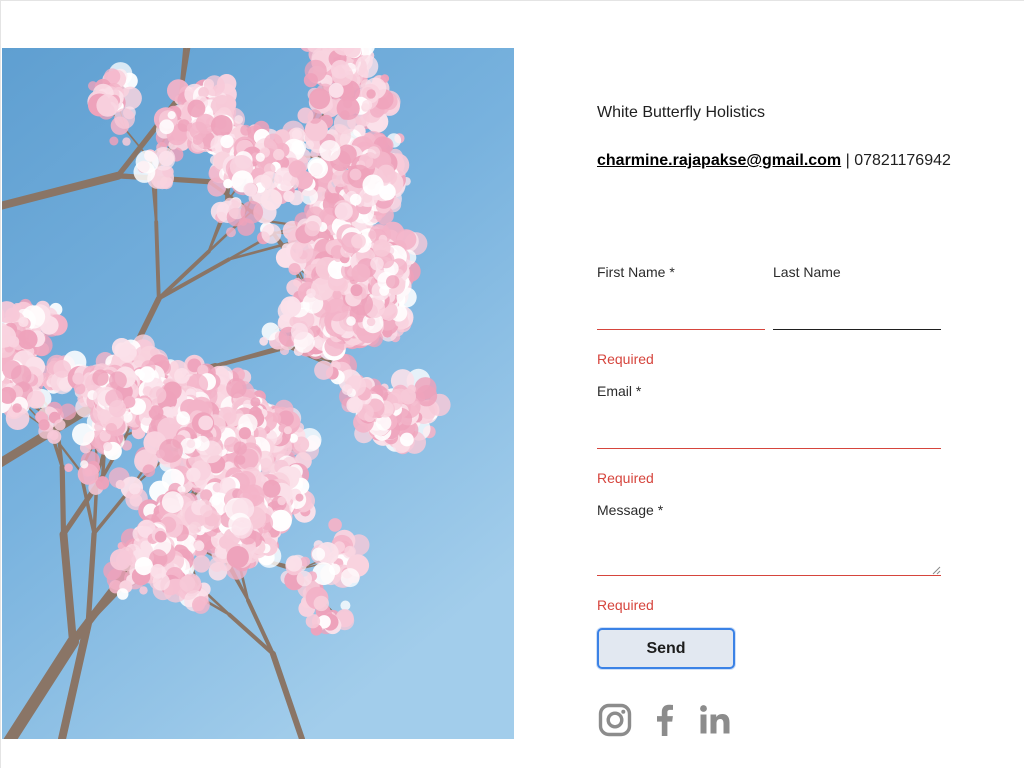 This screenshot has width=1024, height=768. I want to click on message-required: Required, so click(625, 605).